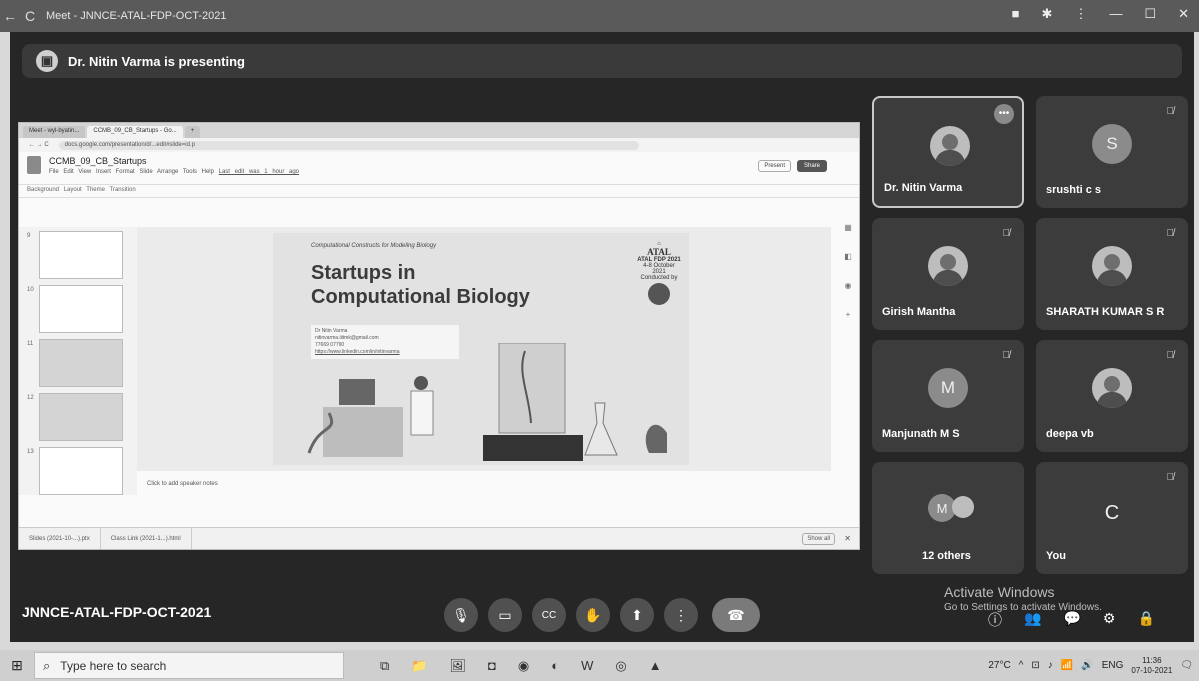 The image size is (1199, 681). What do you see at coordinates (847, 538) in the screenshot?
I see `close-downloads-icon: ✕` at bounding box center [847, 538].